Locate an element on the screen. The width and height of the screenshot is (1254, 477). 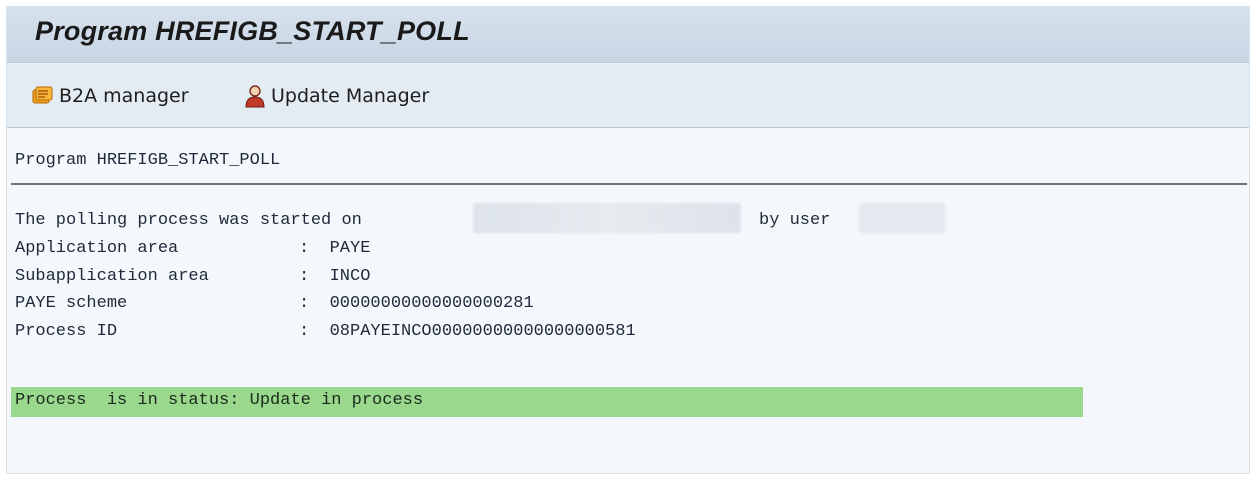
field-value-application-area: : PAYE is located at coordinates (335, 248).